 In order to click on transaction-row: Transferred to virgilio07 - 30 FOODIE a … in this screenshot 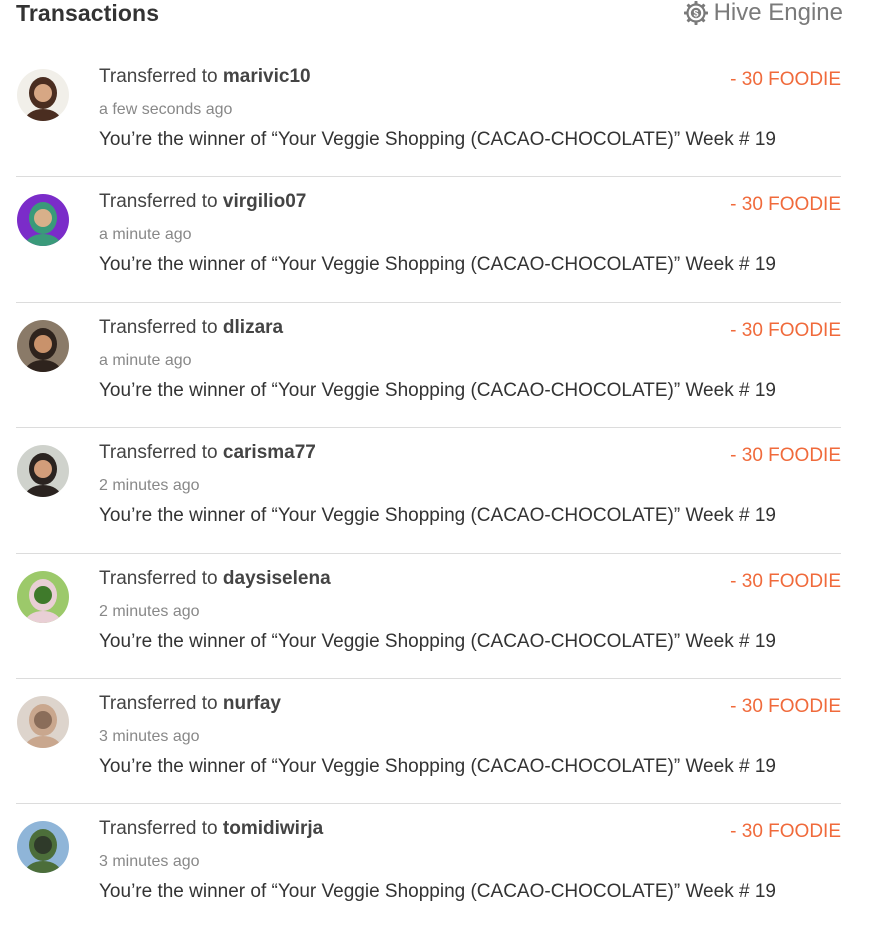, I will do `click(428, 240)`.